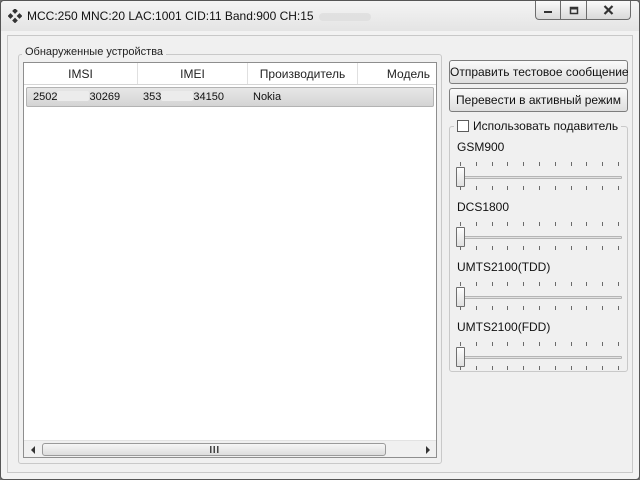  What do you see at coordinates (539, 355) in the screenshot?
I see `slider-umts2100-fdd` at bounding box center [539, 355].